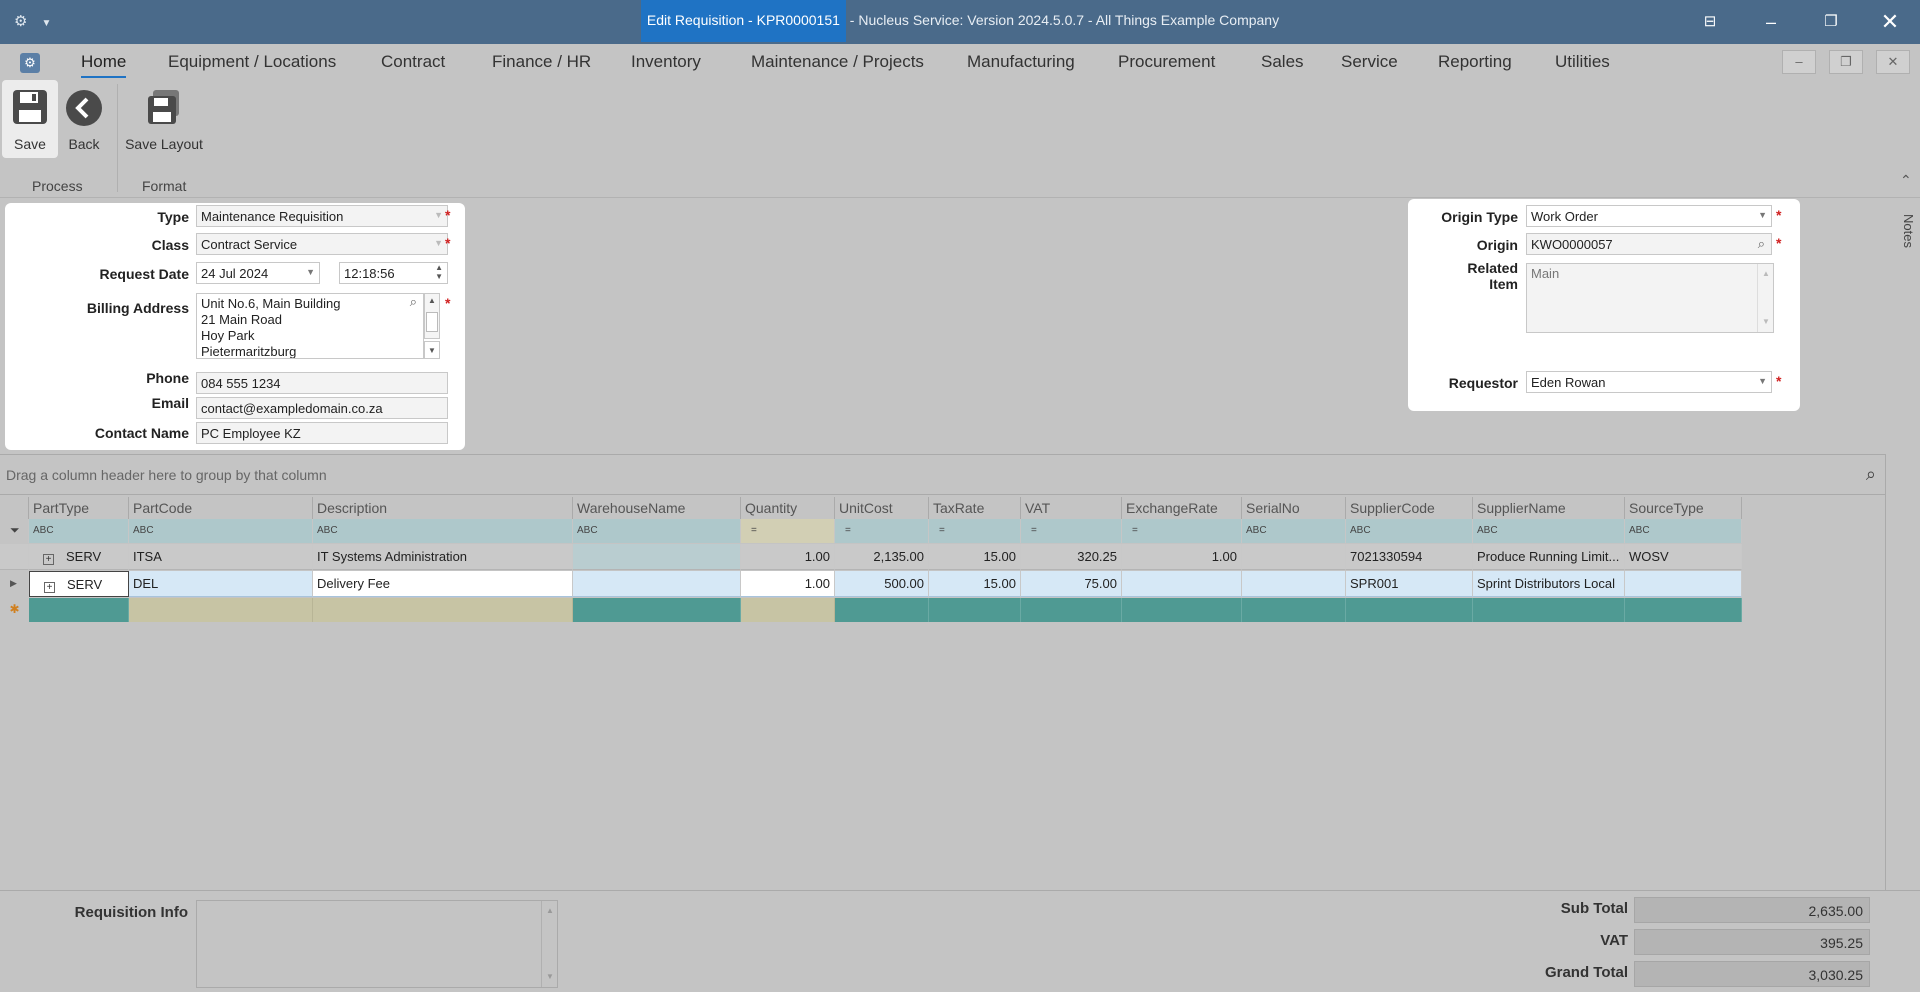 The image size is (1920, 992). What do you see at coordinates (882, 508) in the screenshot?
I see `column-header-unitcost: UnitCost` at bounding box center [882, 508].